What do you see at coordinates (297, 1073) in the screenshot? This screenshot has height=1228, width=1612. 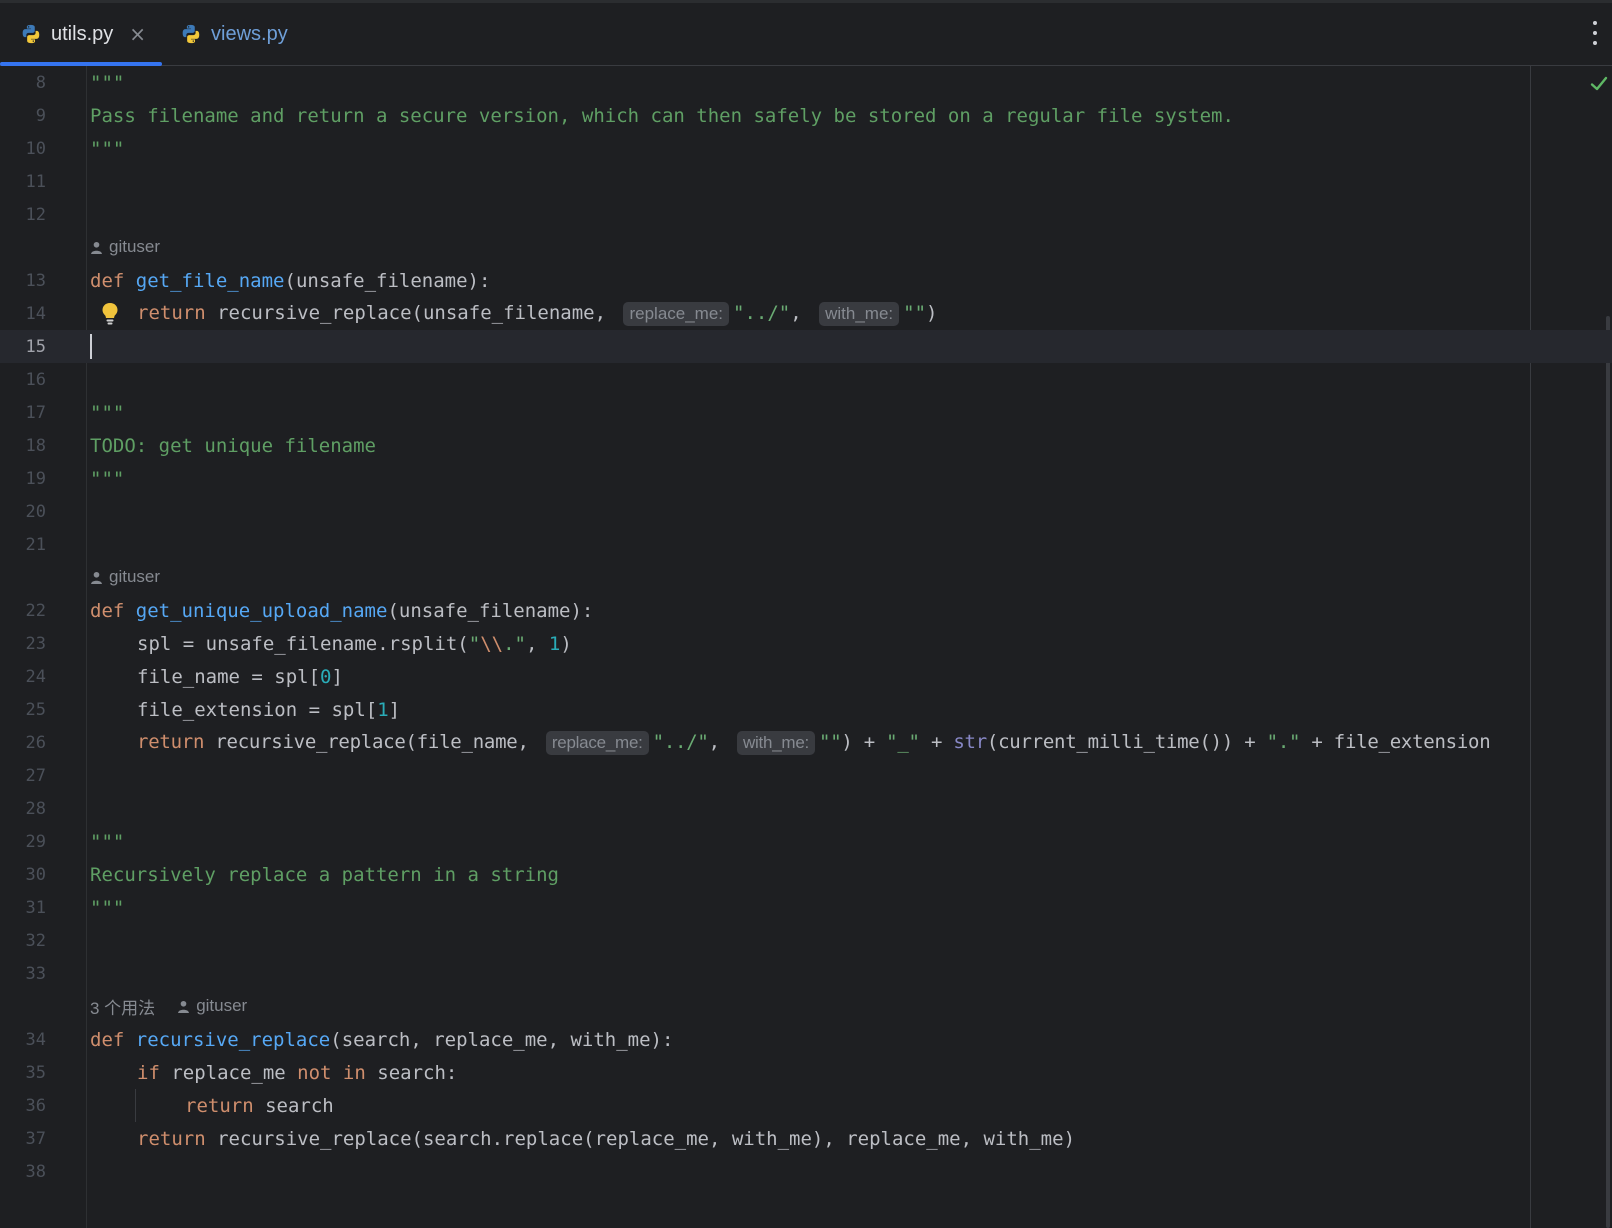 I see `code-text: if replace_me not in search:` at bounding box center [297, 1073].